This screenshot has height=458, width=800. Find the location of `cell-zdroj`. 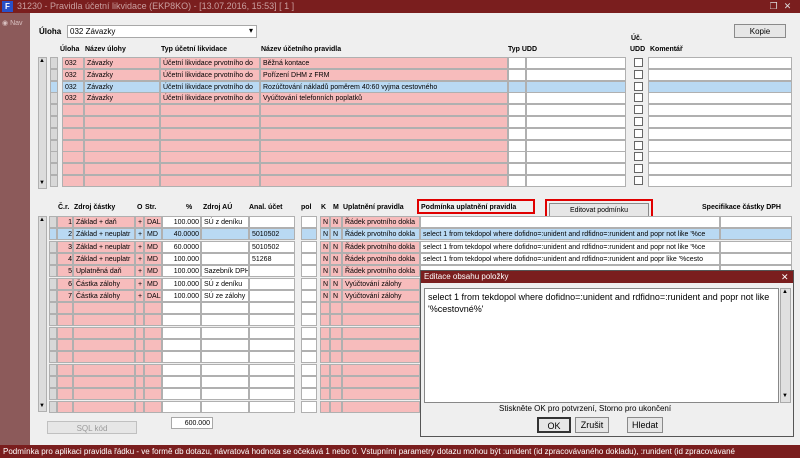

cell-zdroj is located at coordinates (104, 320).